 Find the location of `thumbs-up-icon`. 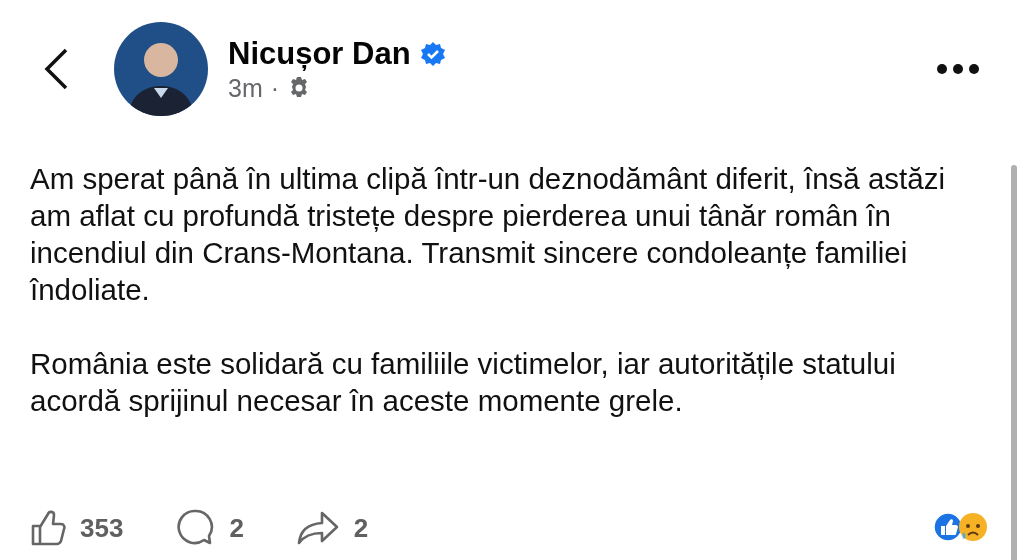

thumbs-up-icon is located at coordinates (48, 528).